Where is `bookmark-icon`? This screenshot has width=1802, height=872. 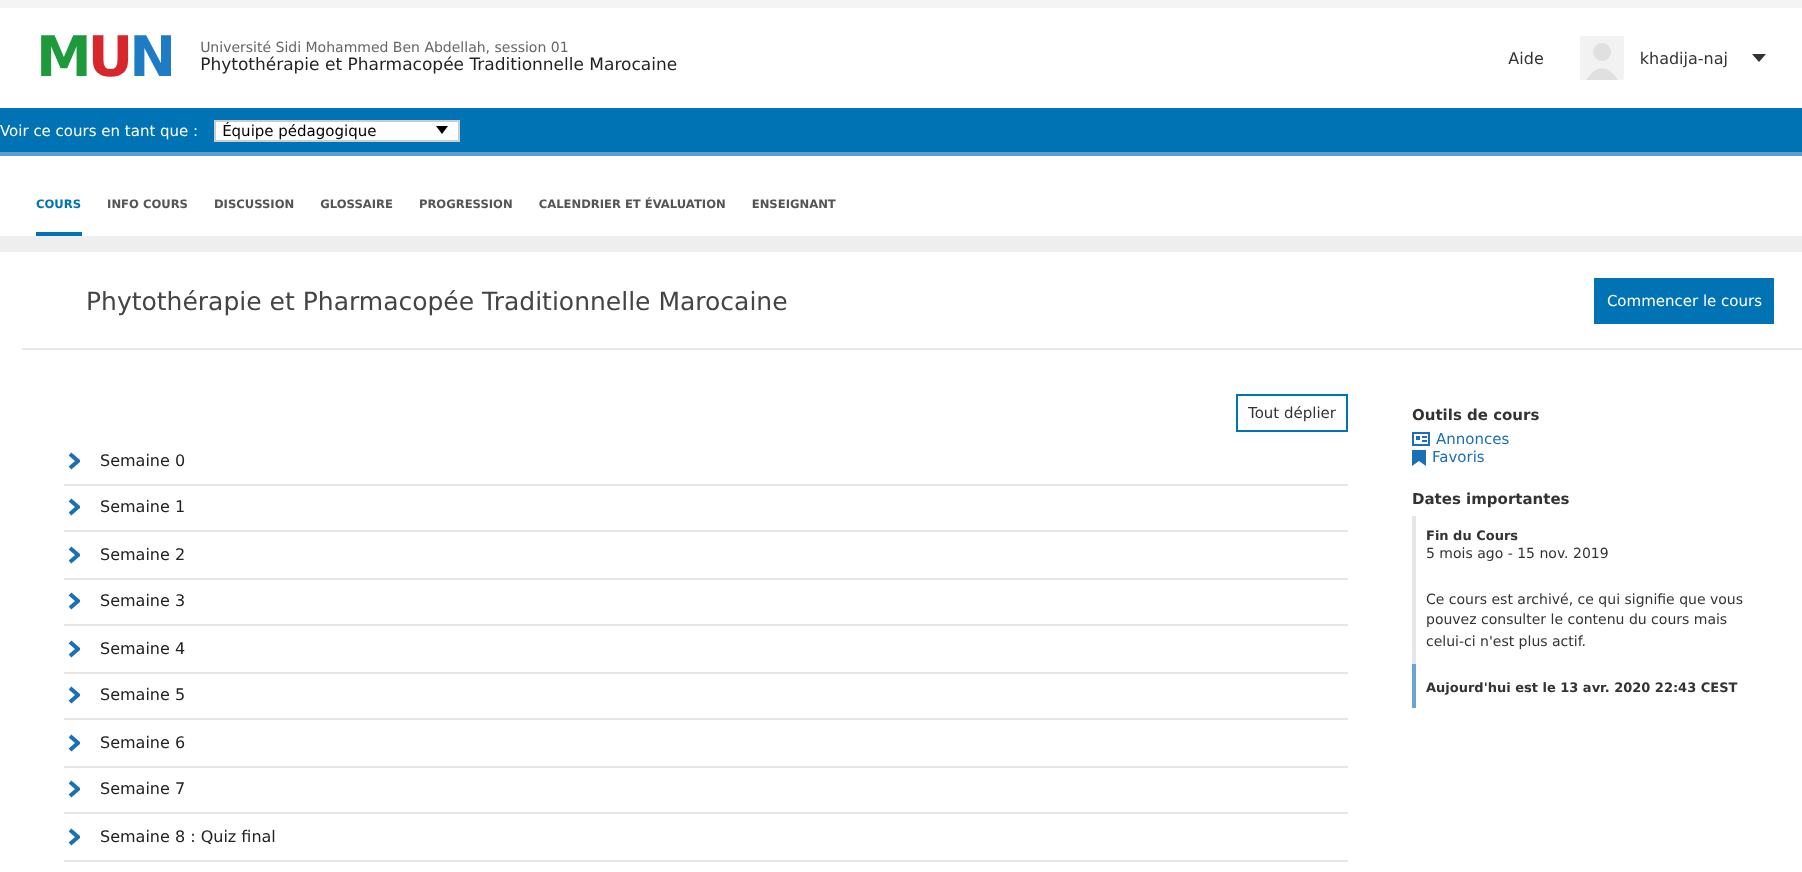 bookmark-icon is located at coordinates (1419, 457).